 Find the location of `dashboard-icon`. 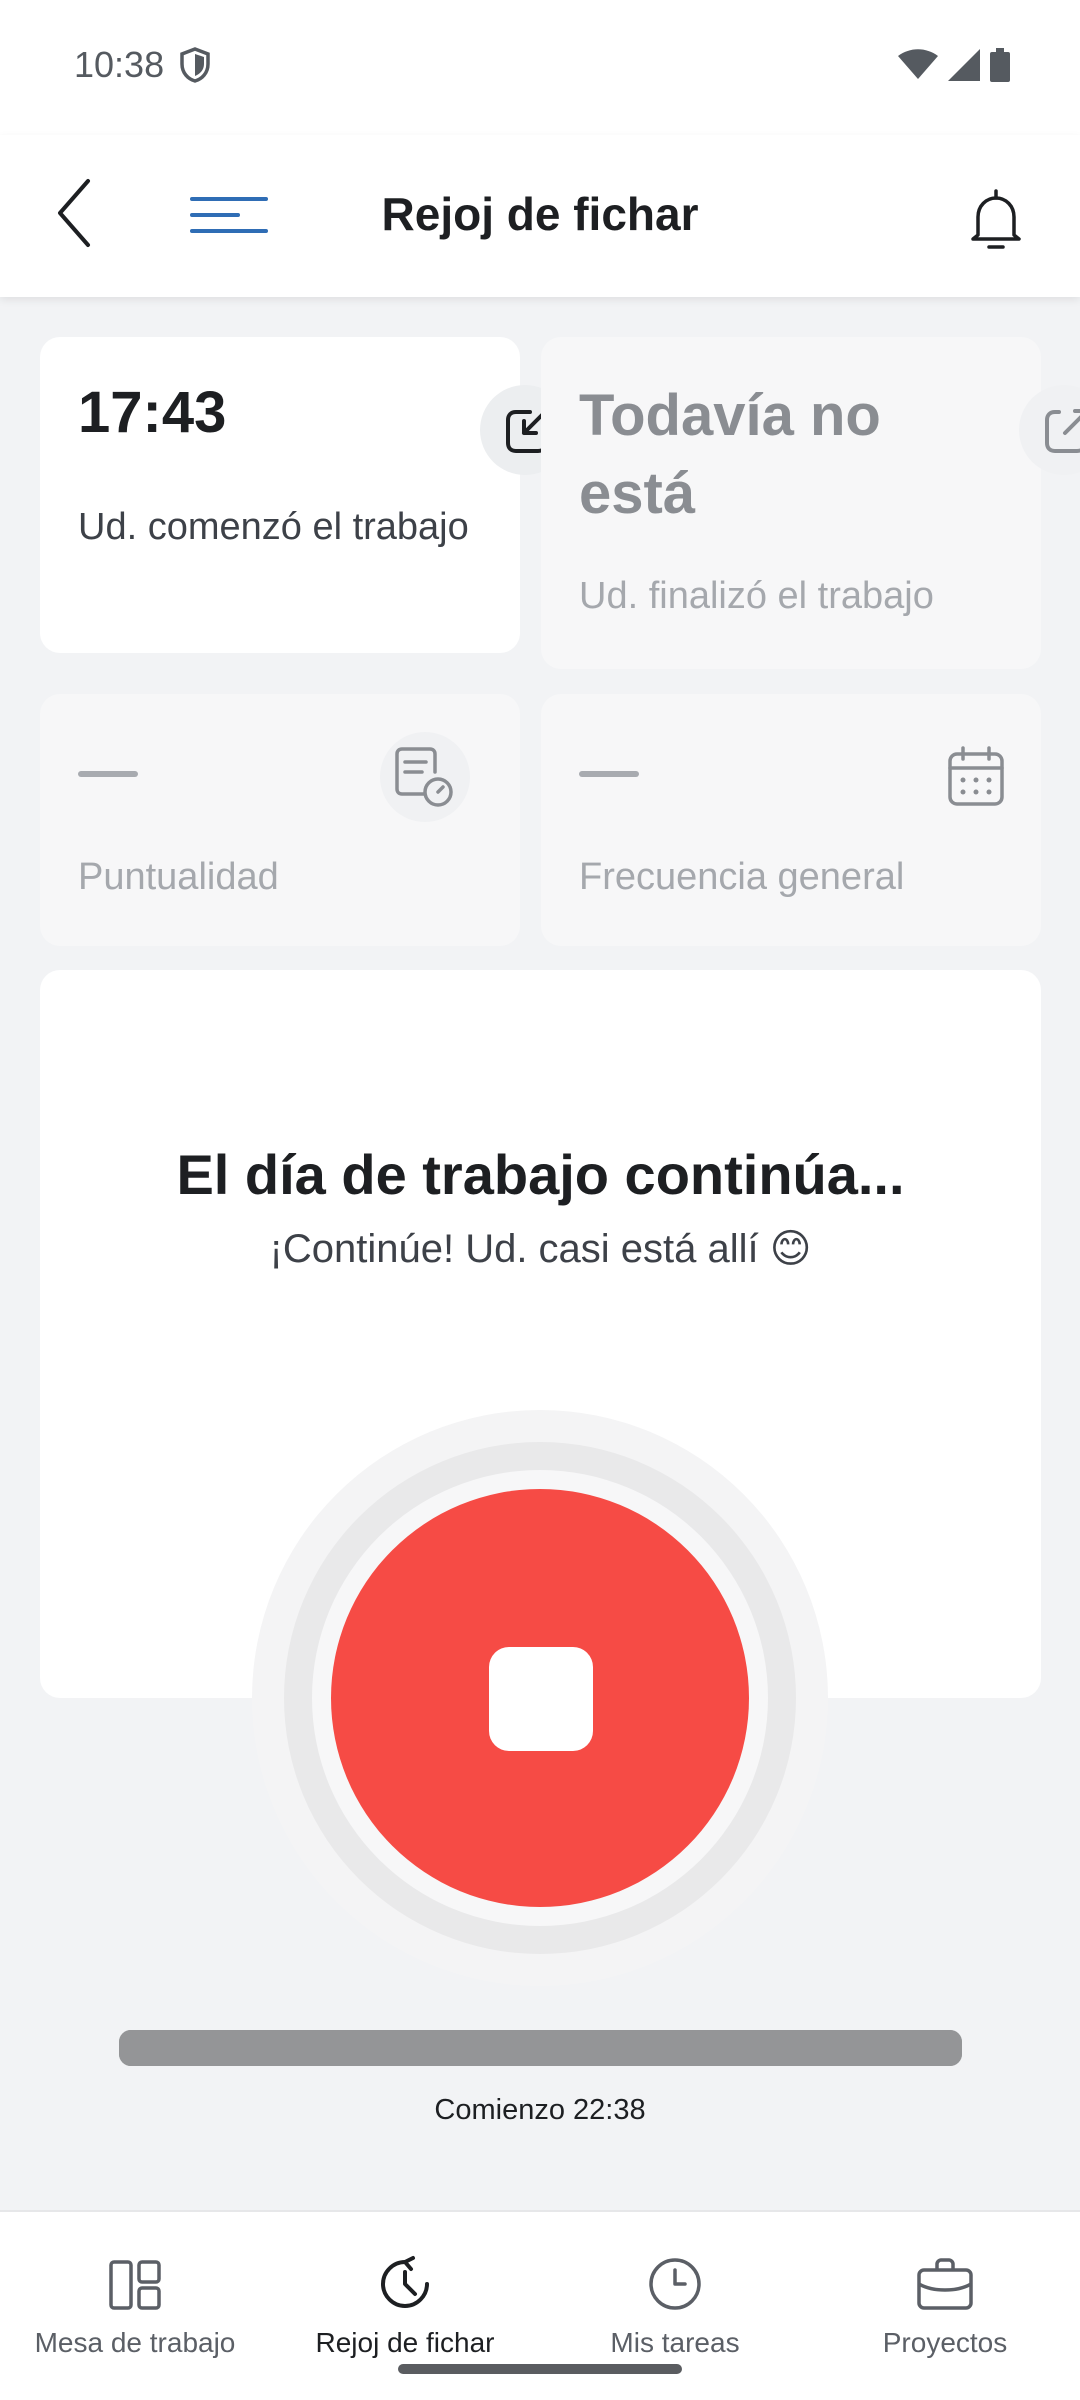

dashboard-icon is located at coordinates (135, 2285).